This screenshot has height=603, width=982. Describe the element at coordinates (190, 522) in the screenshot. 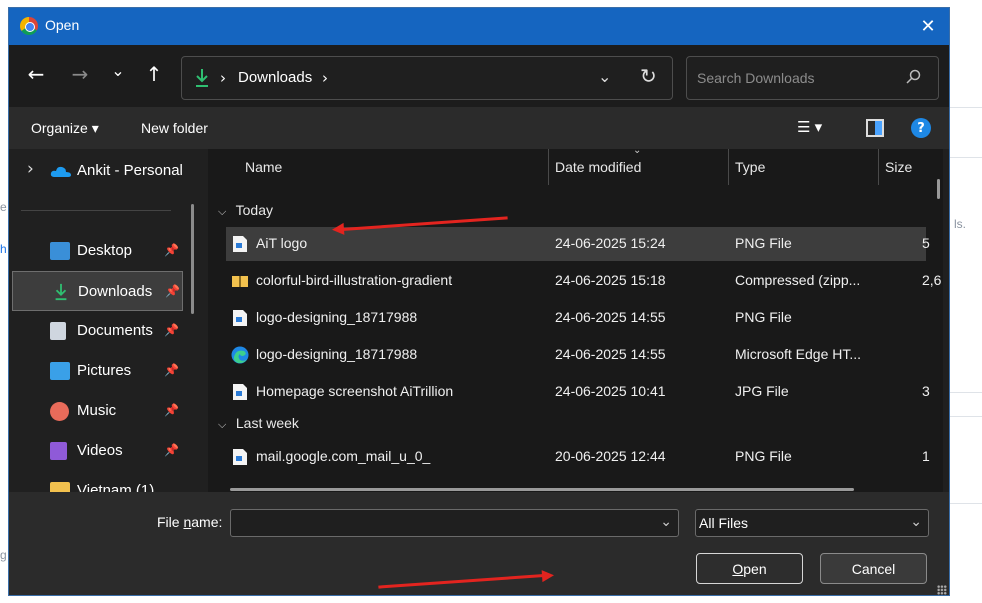

I see `file-name-label: File name:` at that location.